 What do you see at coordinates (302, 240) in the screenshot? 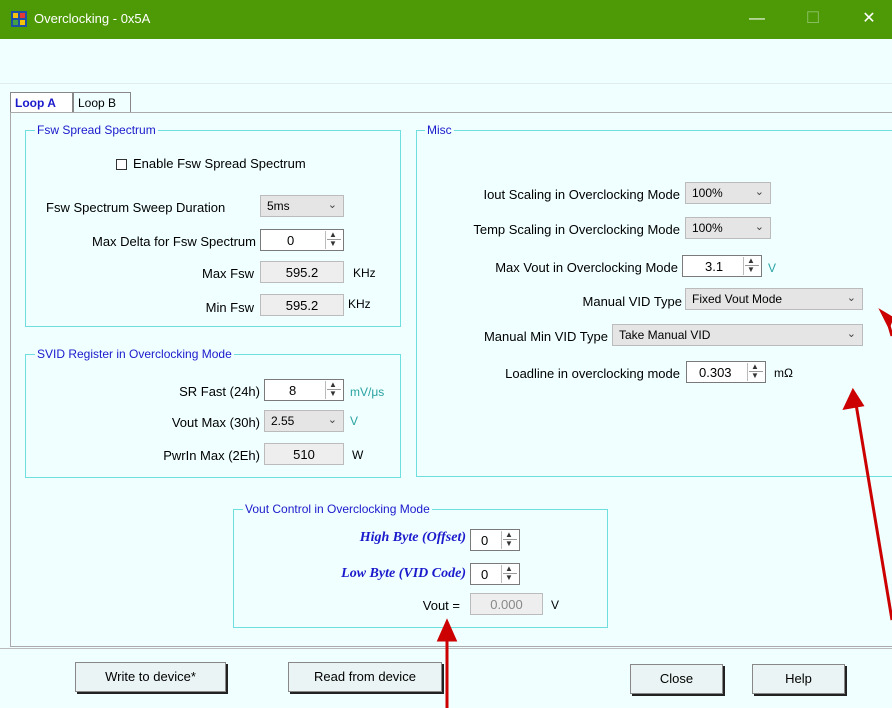
I see `max-delta-spinner: 0 ▲ ▼` at bounding box center [302, 240].